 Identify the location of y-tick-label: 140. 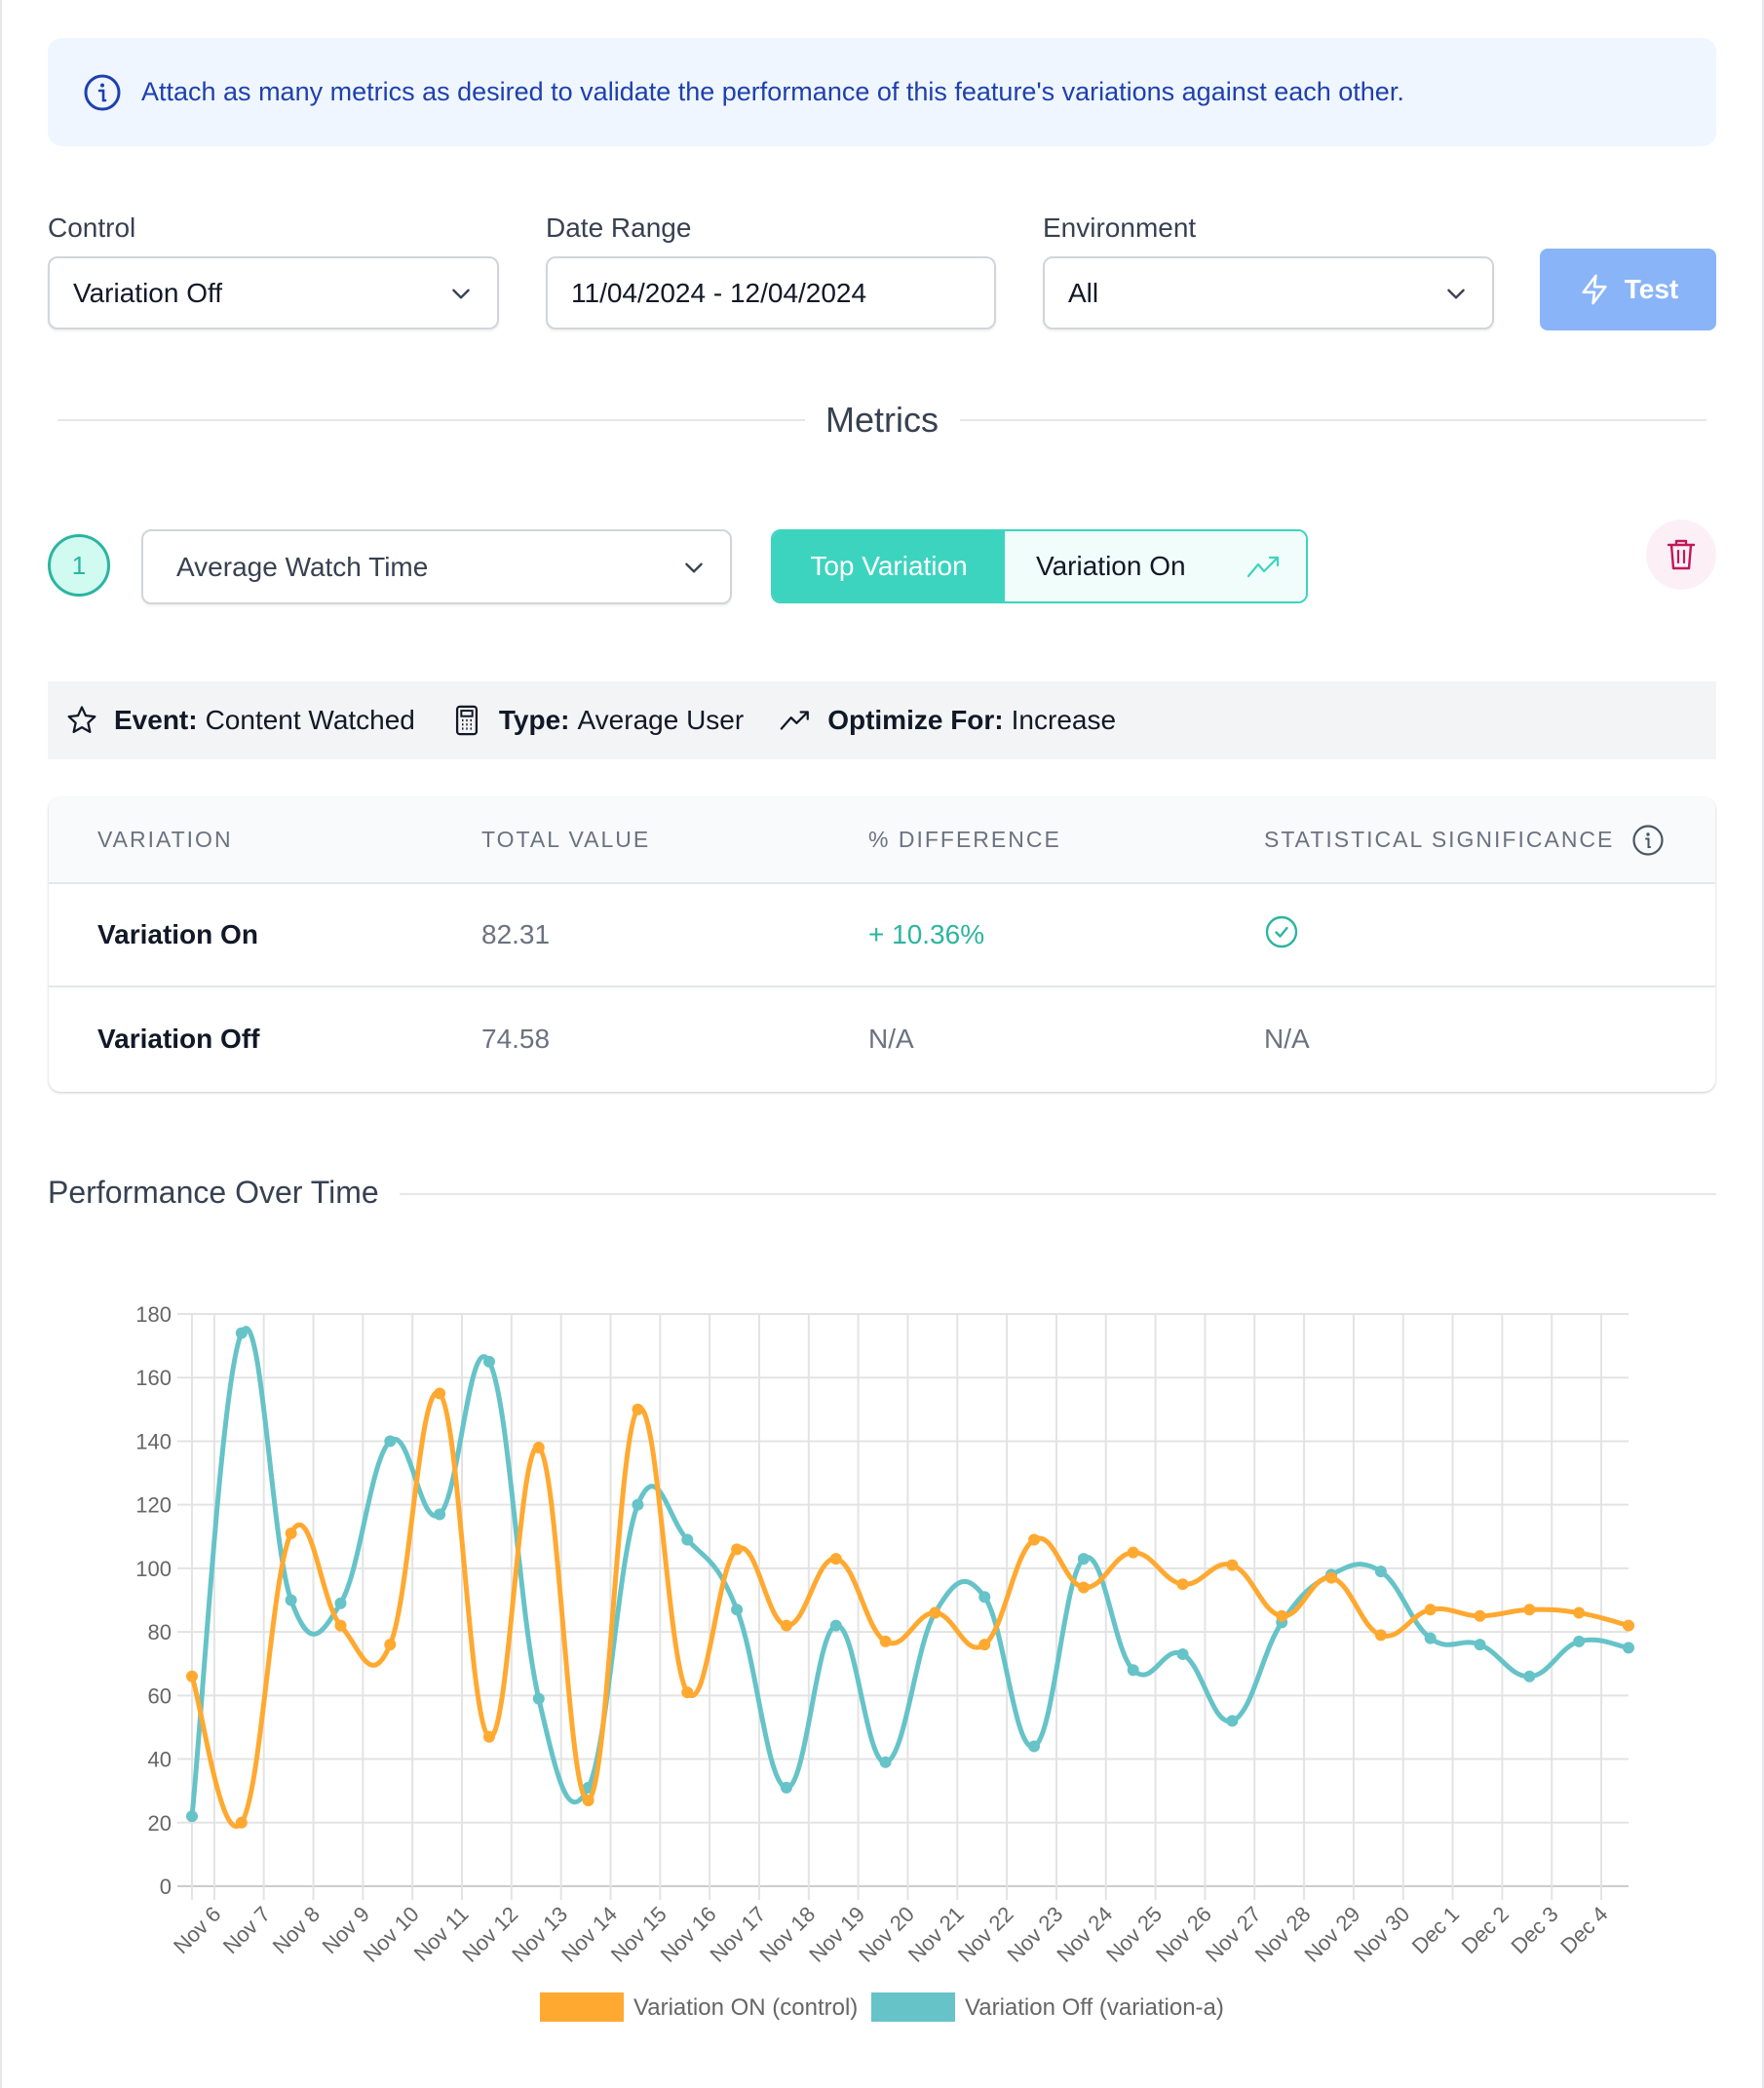
(153, 1441).